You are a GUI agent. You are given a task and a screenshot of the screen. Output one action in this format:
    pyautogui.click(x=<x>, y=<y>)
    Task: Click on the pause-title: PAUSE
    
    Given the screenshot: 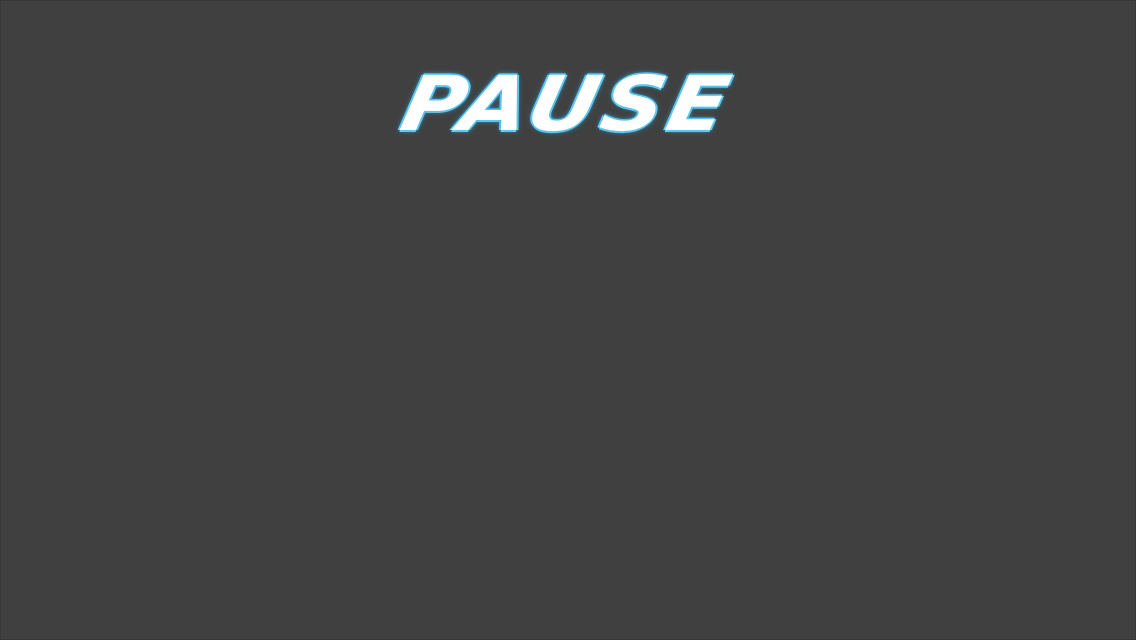 What is the action you would take?
    pyautogui.click(x=567, y=104)
    